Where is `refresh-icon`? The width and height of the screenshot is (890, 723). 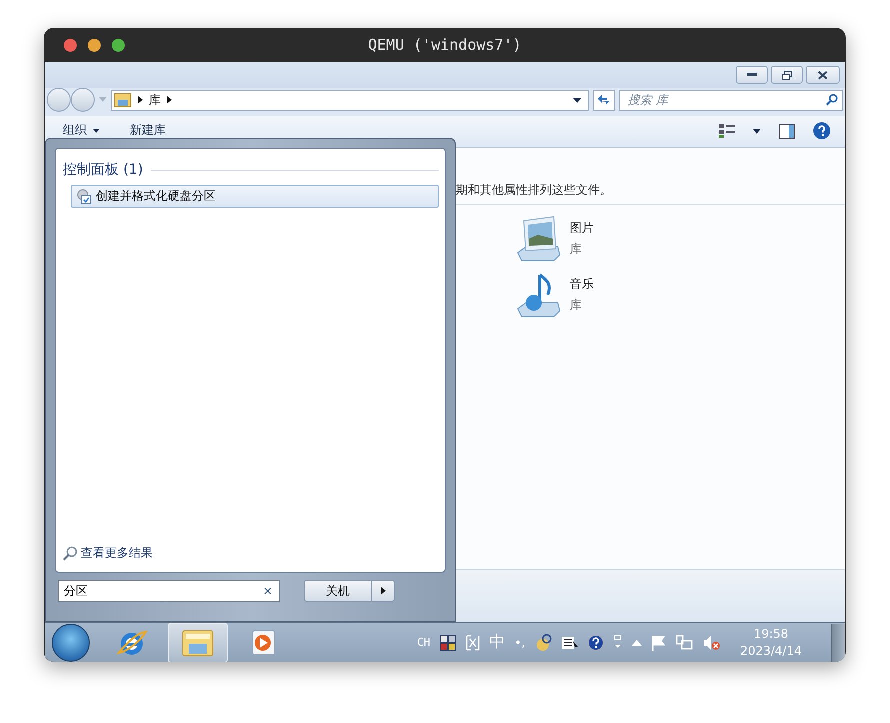 refresh-icon is located at coordinates (604, 100).